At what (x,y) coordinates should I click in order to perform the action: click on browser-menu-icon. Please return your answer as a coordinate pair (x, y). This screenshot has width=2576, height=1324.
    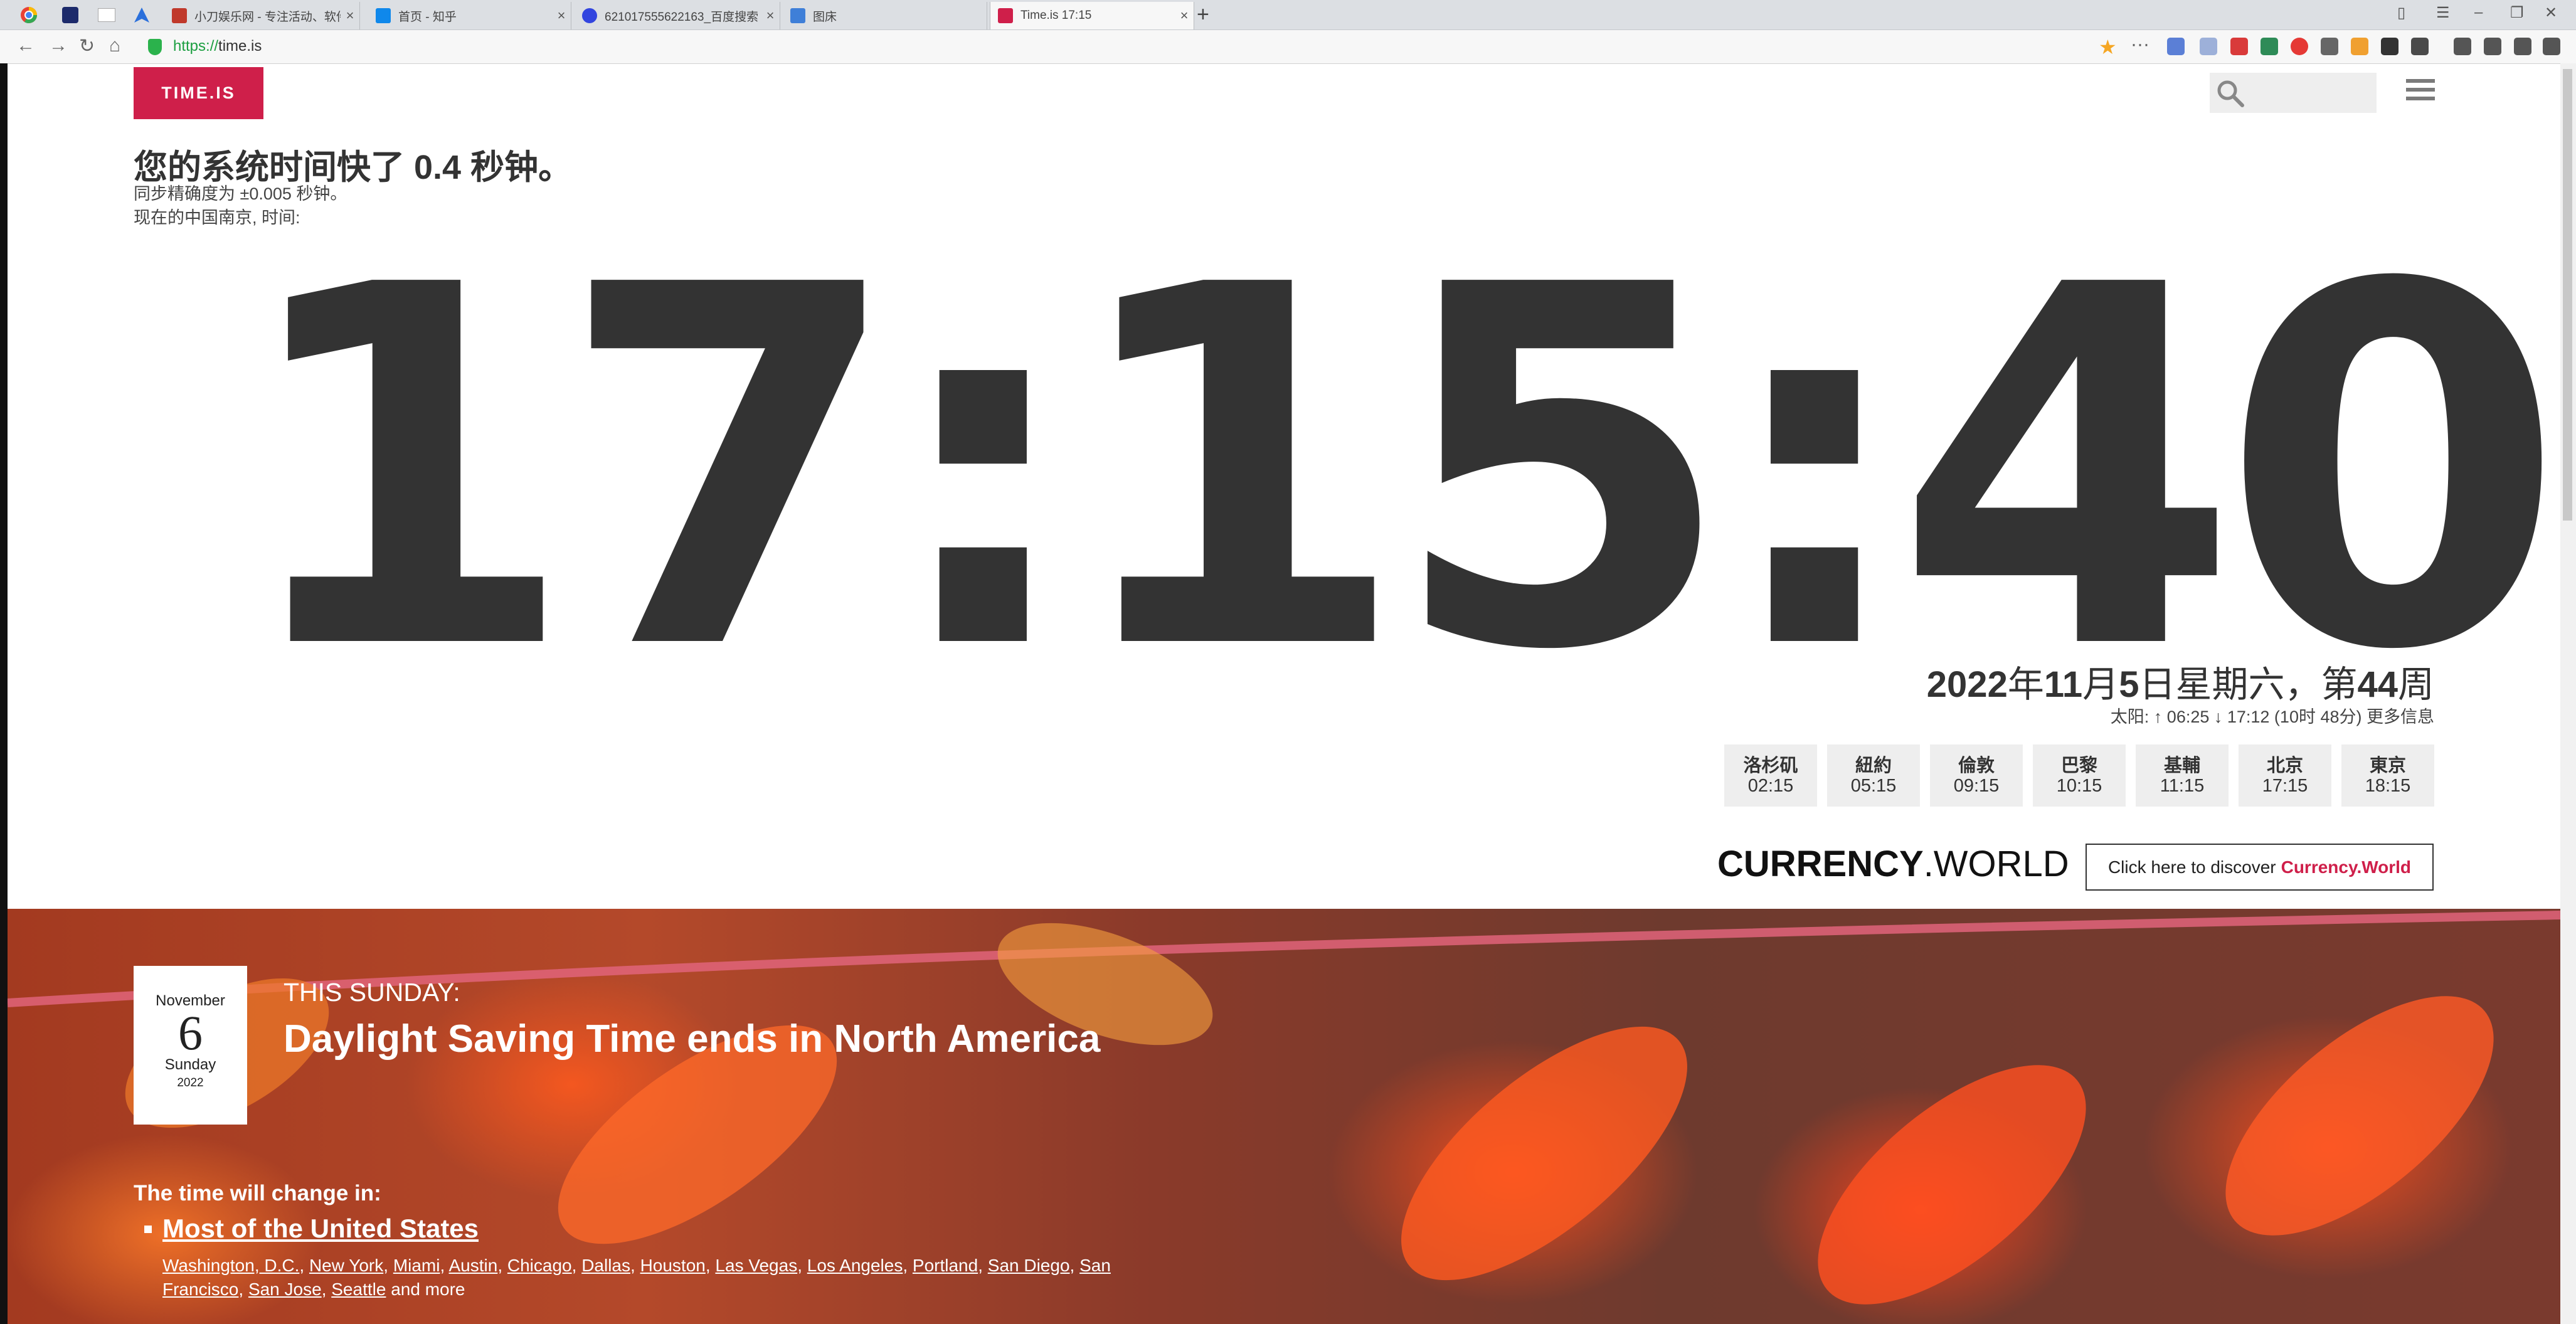
    Looking at the image, I should click on (2551, 46).